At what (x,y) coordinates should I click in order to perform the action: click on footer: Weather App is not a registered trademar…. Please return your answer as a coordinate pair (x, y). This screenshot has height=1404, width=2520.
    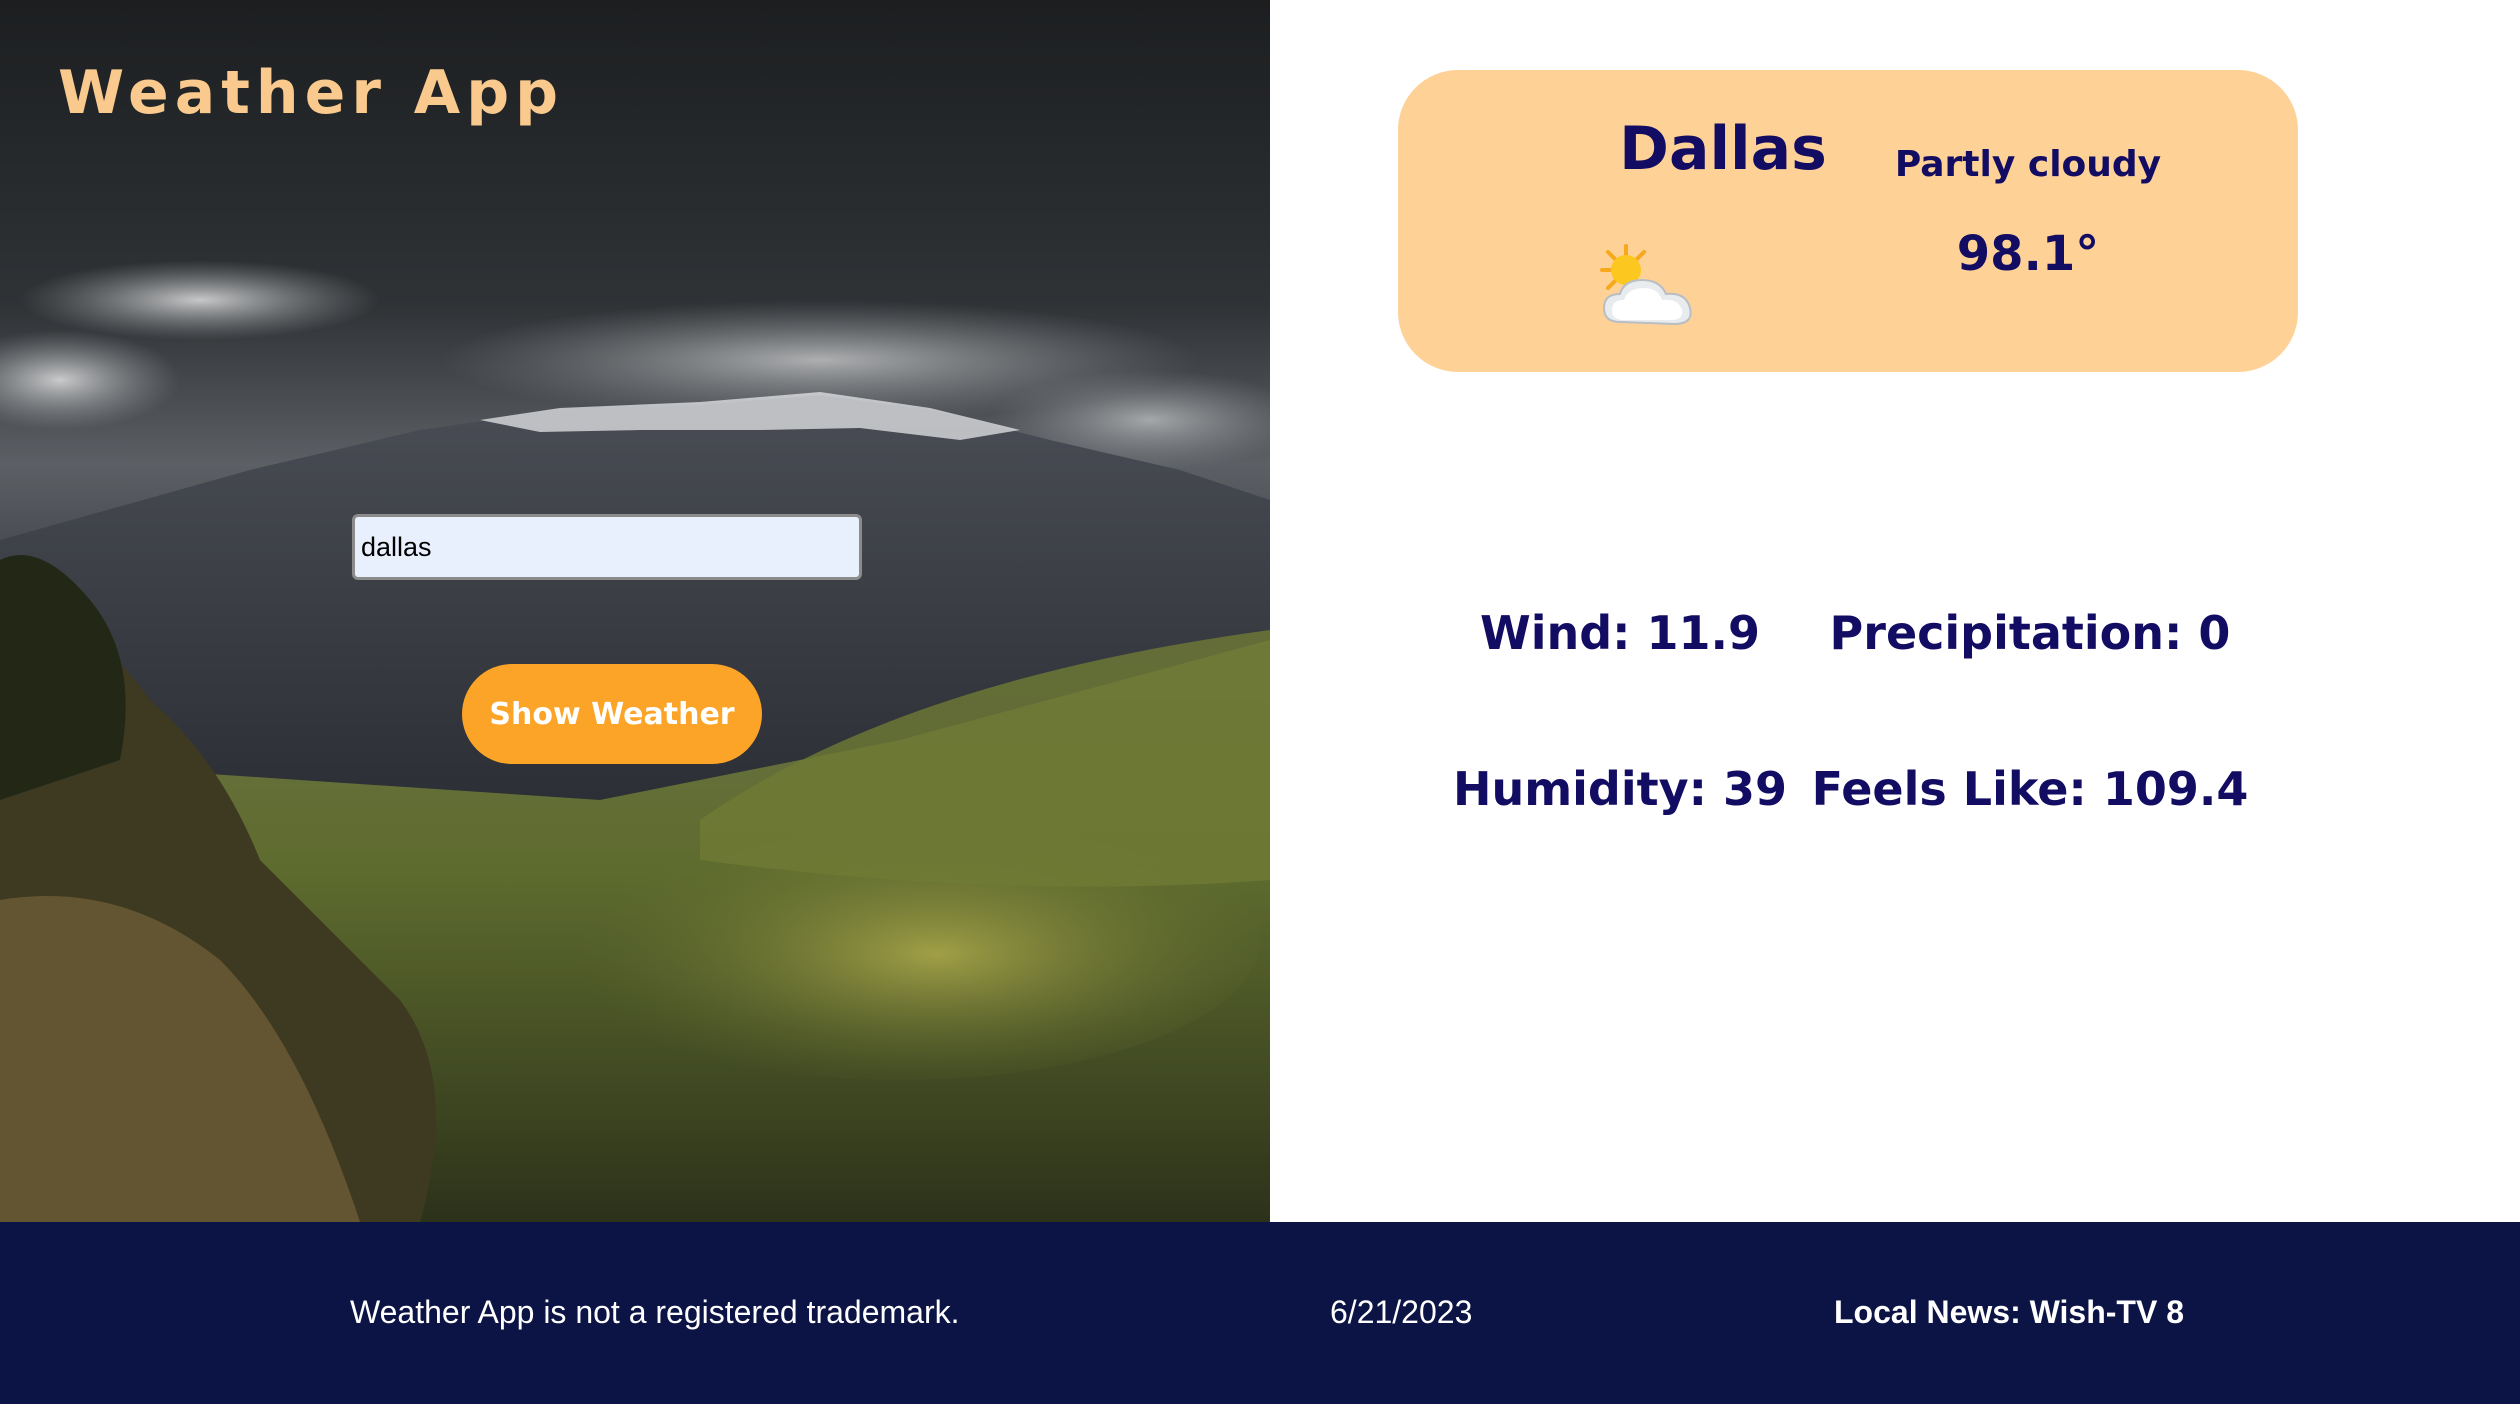
    Looking at the image, I should click on (1260, 1313).